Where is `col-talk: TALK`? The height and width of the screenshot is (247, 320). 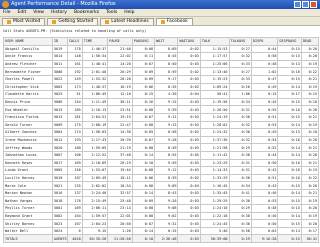 col-talk: TALK is located at coordinates (214, 41).